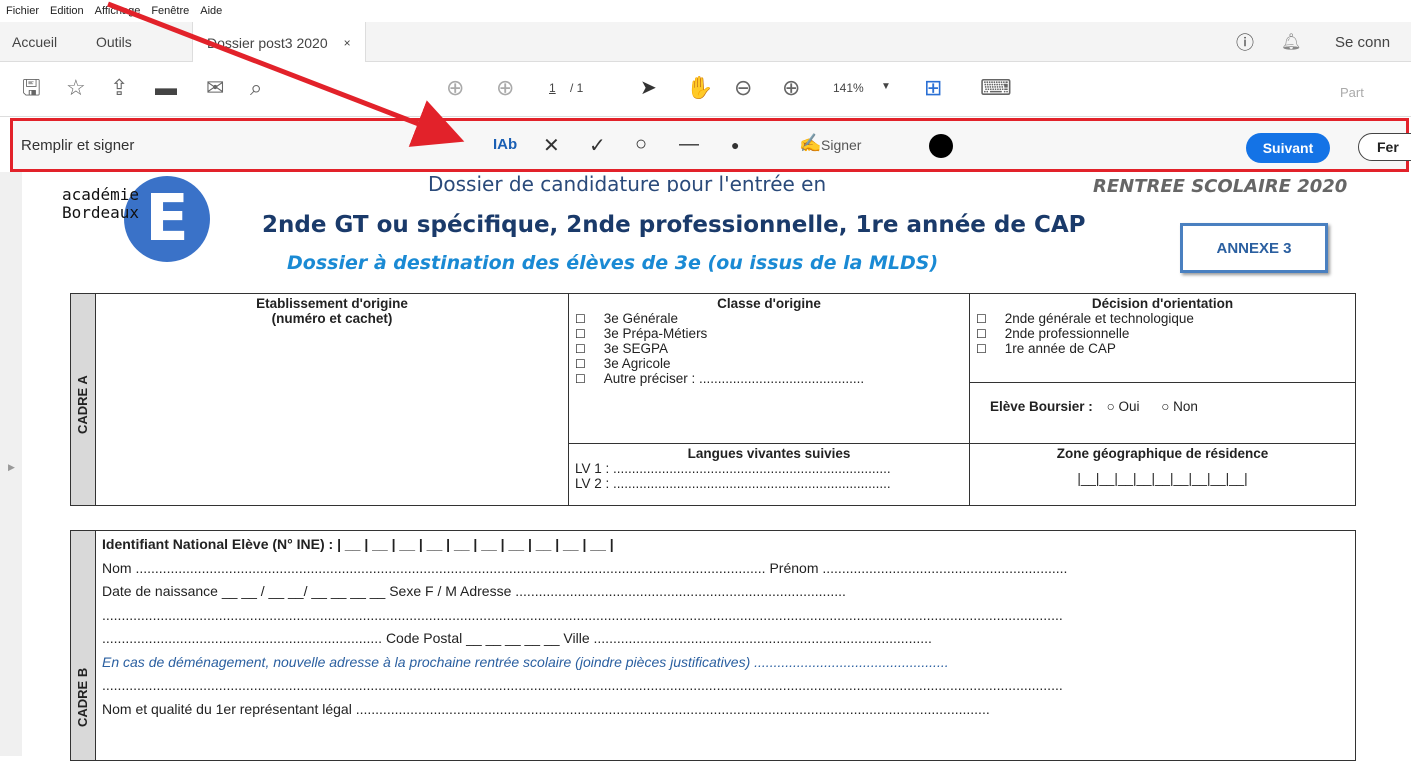 The width and height of the screenshot is (1411, 761). I want to click on classe-title: Classe d'origine, so click(769, 303).